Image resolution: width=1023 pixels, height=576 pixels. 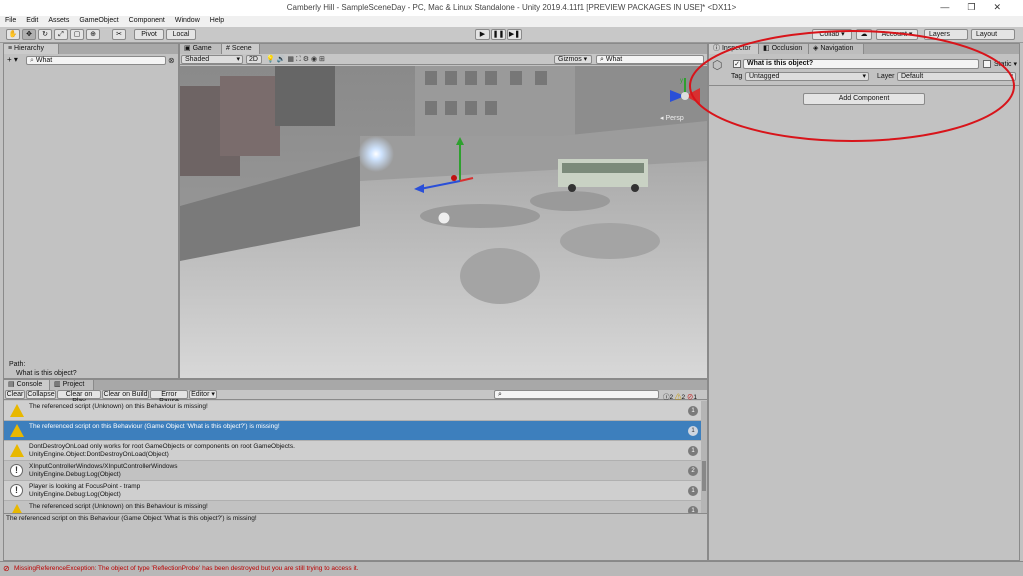 What do you see at coordinates (149, 34) in the screenshot?
I see `pivot-toggle: Pivot` at bounding box center [149, 34].